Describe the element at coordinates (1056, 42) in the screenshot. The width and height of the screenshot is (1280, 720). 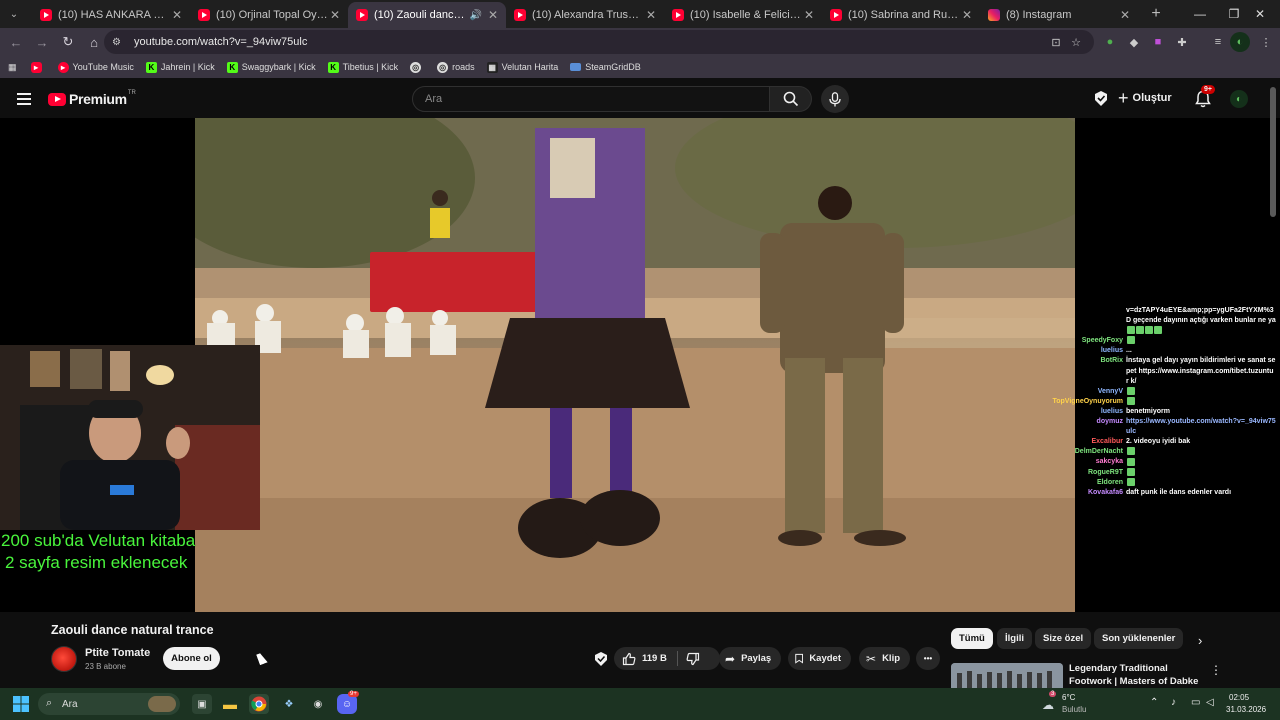
I see `install-app-icon: ⊡` at that location.